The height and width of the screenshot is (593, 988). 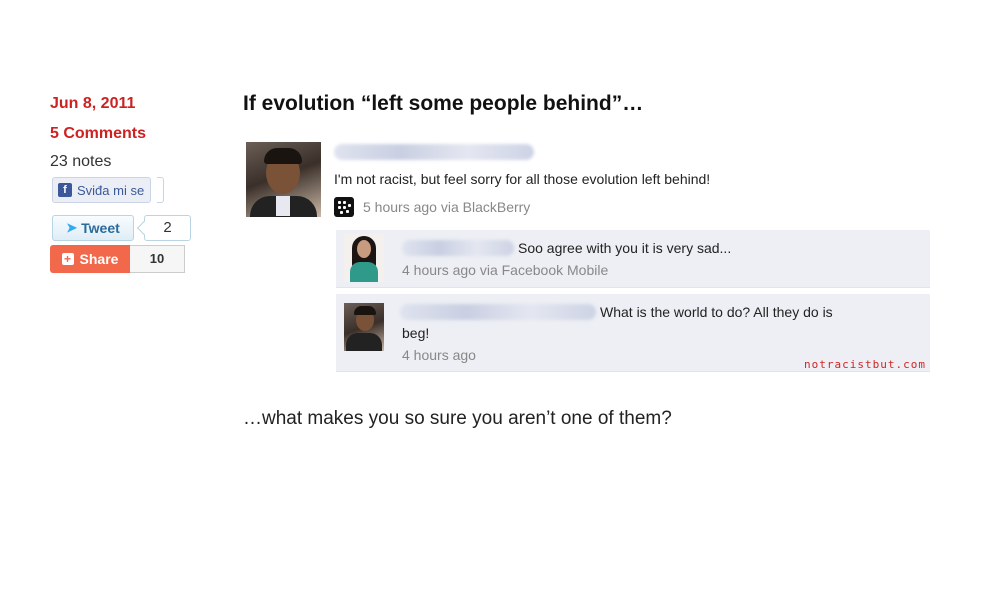 What do you see at coordinates (716, 312) in the screenshot?
I see `comment-text-line1: What is the world to do? All they do is` at bounding box center [716, 312].